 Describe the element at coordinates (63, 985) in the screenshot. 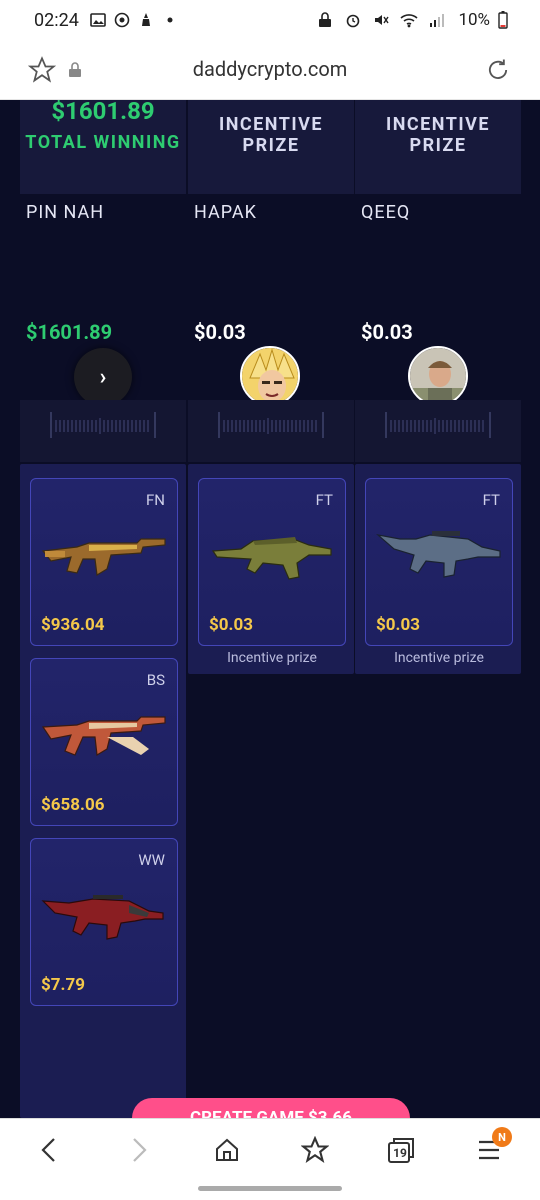

I see `item-price: $7.79` at that location.